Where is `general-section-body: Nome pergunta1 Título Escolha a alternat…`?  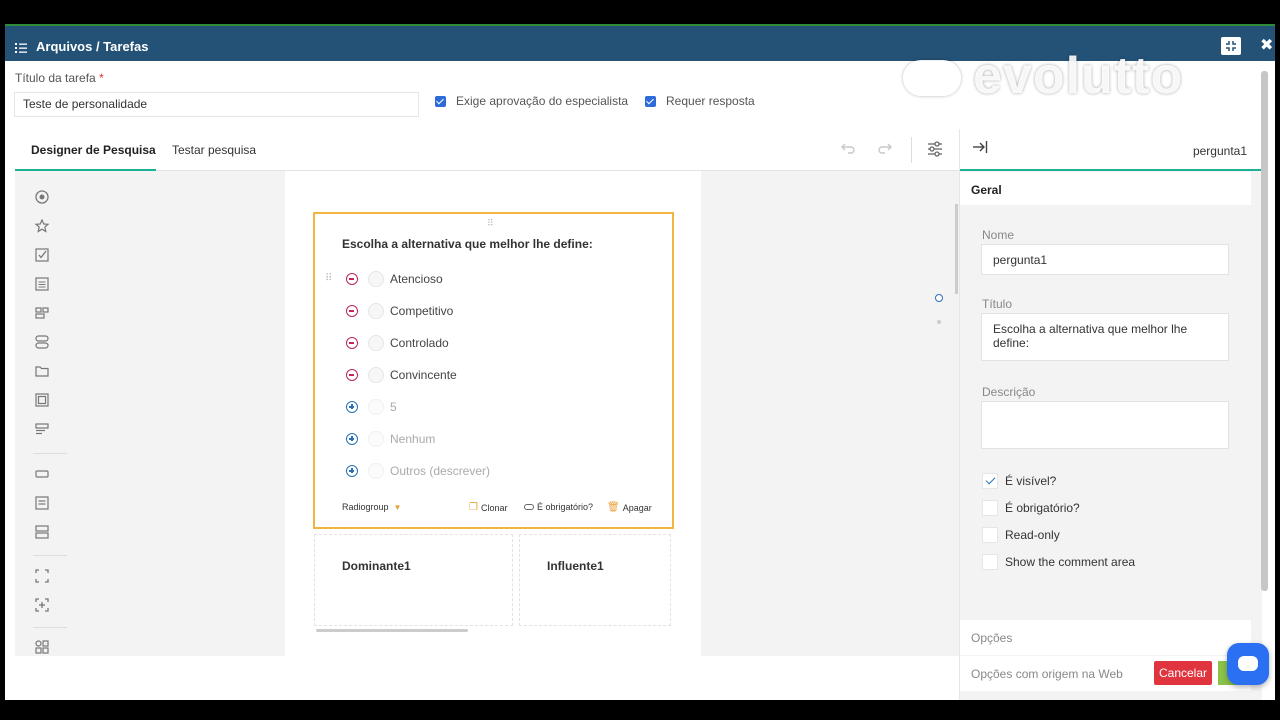 general-section-body: Nome pergunta1 Título Escolha a alternat… is located at coordinates (1105, 412).